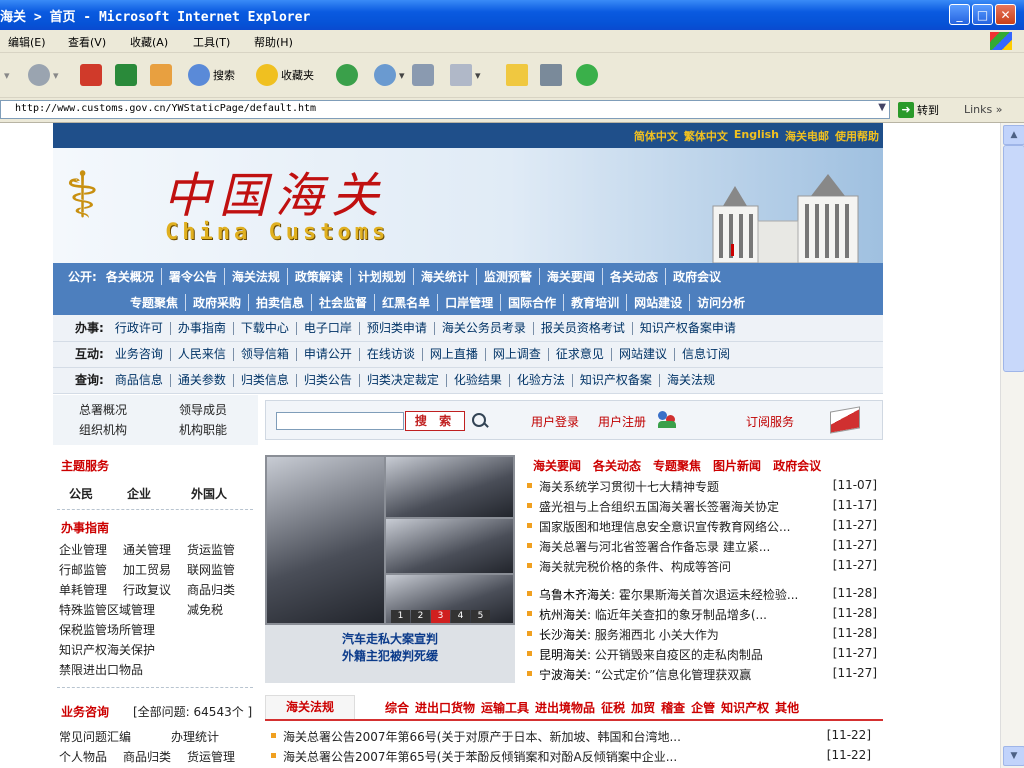 The width and height of the screenshot is (1024, 768). I want to click on scroll-thumb, so click(1013, 258).